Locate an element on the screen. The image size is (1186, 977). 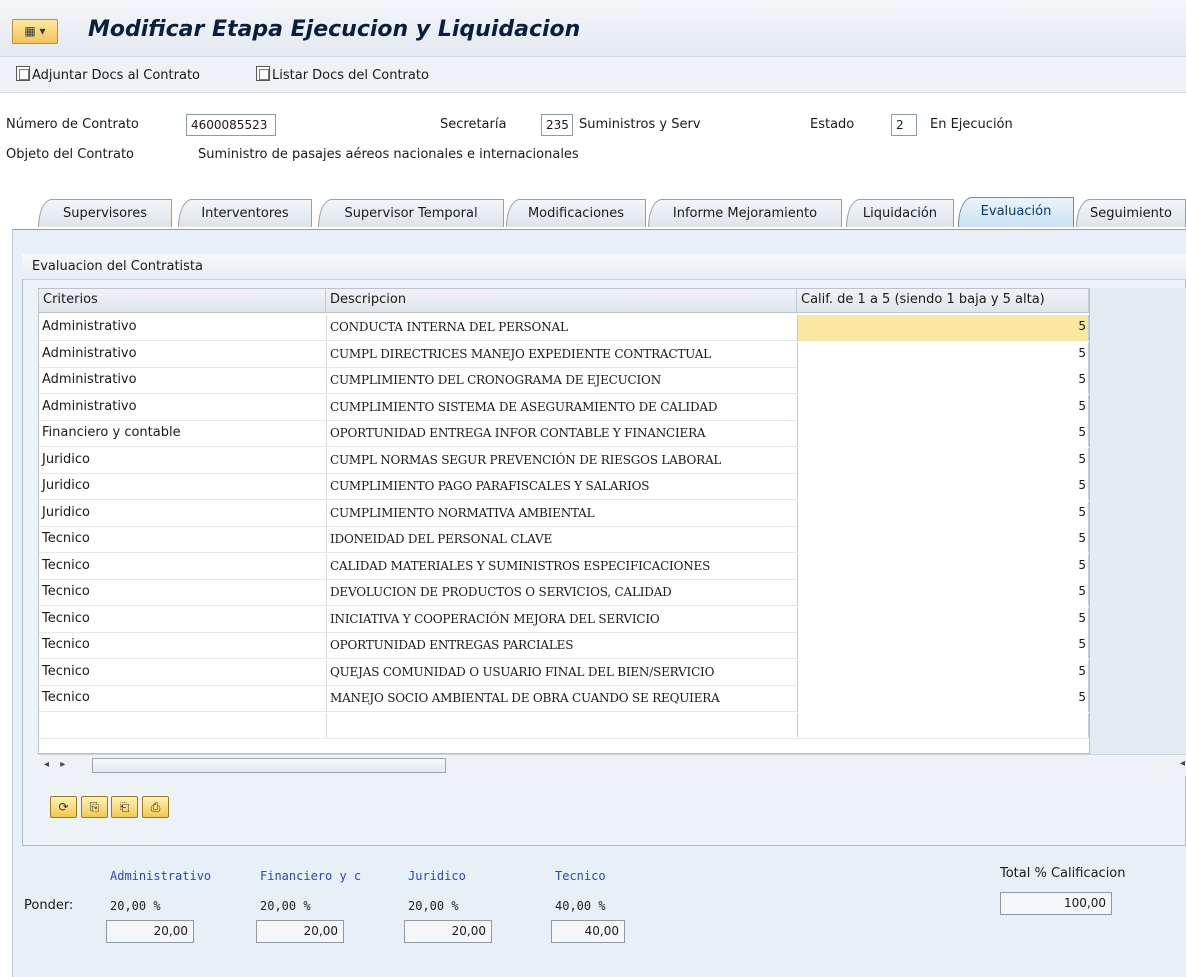
state-code-field: 2 is located at coordinates (904, 125).